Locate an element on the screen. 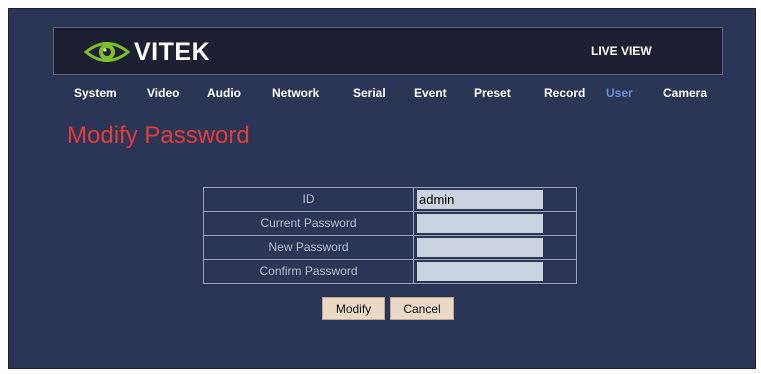 The height and width of the screenshot is (374, 761). form-row-id: ID is located at coordinates (390, 200).